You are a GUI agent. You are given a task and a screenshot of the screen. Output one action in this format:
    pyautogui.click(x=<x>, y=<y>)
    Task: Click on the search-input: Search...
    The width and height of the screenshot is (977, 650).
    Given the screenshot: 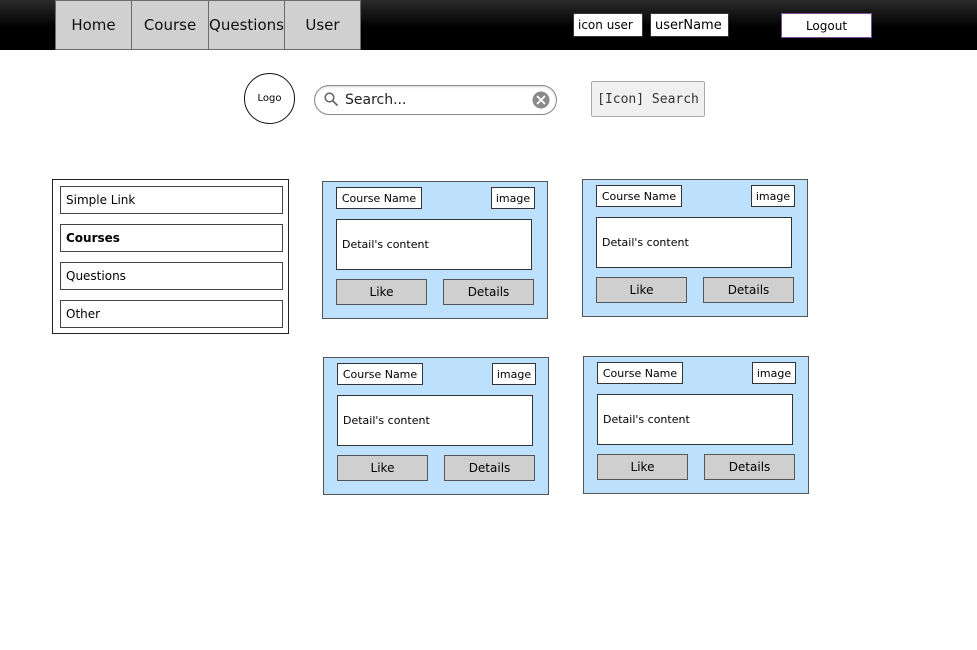 What is the action you would take?
    pyautogui.click(x=435, y=100)
    